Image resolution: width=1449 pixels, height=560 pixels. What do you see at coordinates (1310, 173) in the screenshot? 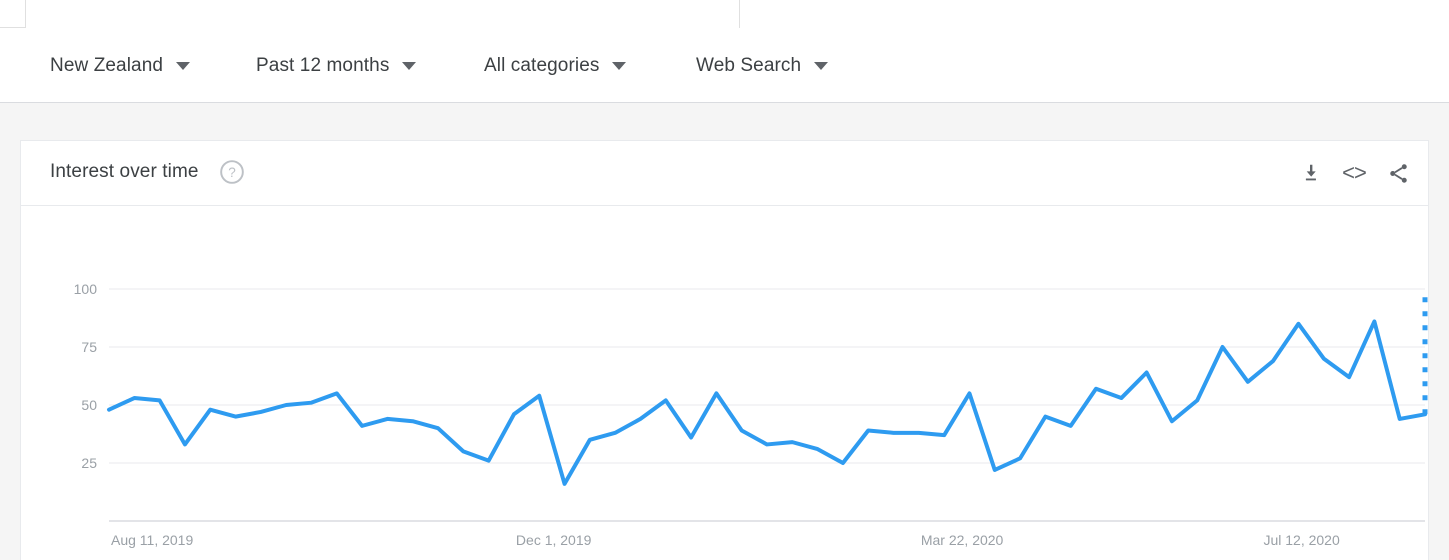
I see `download-csv-button` at bounding box center [1310, 173].